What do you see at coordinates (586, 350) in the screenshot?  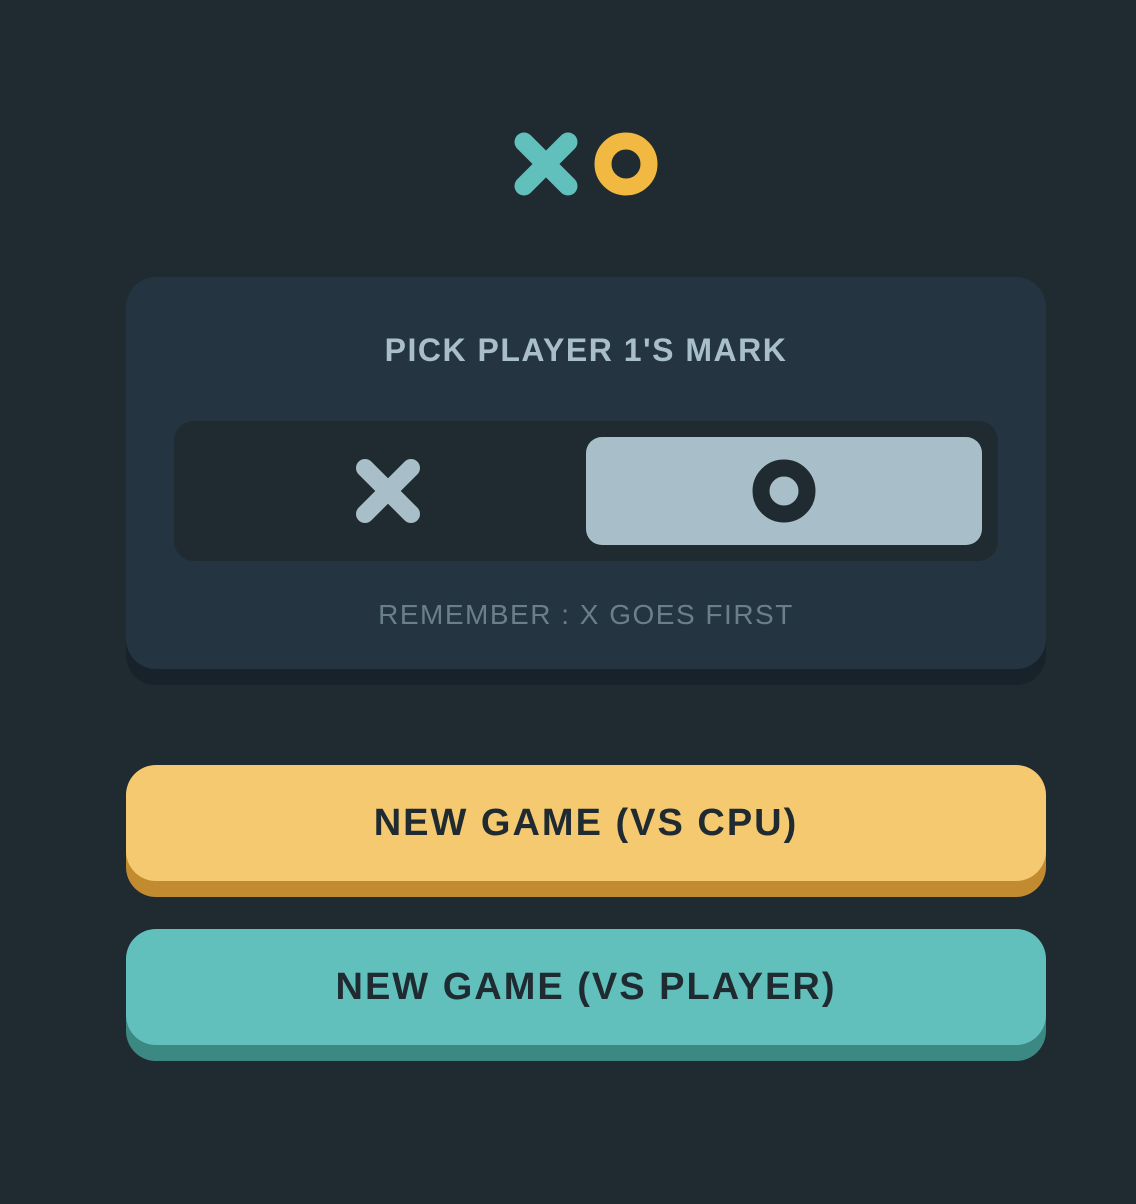 I see `picker-title: PICK PLAYER 1'S MARK` at bounding box center [586, 350].